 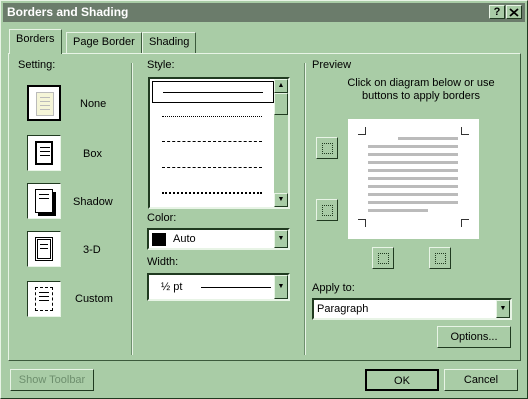 What do you see at coordinates (37, 65) in the screenshot?
I see `setting-heading: Setting:` at bounding box center [37, 65].